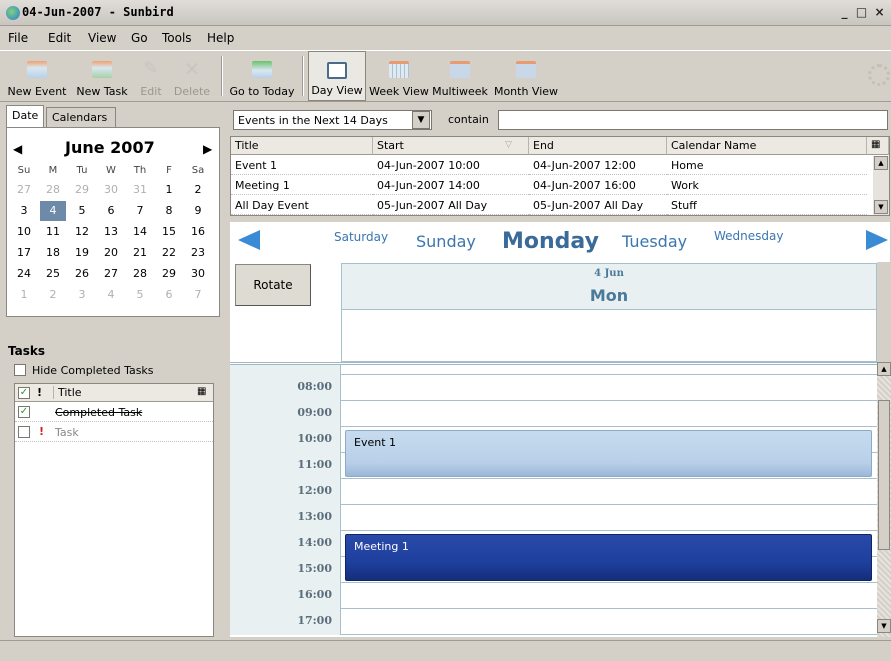  Describe the element at coordinates (553, 492) in the screenshot. I see `time-slot-row: 12:00` at that location.